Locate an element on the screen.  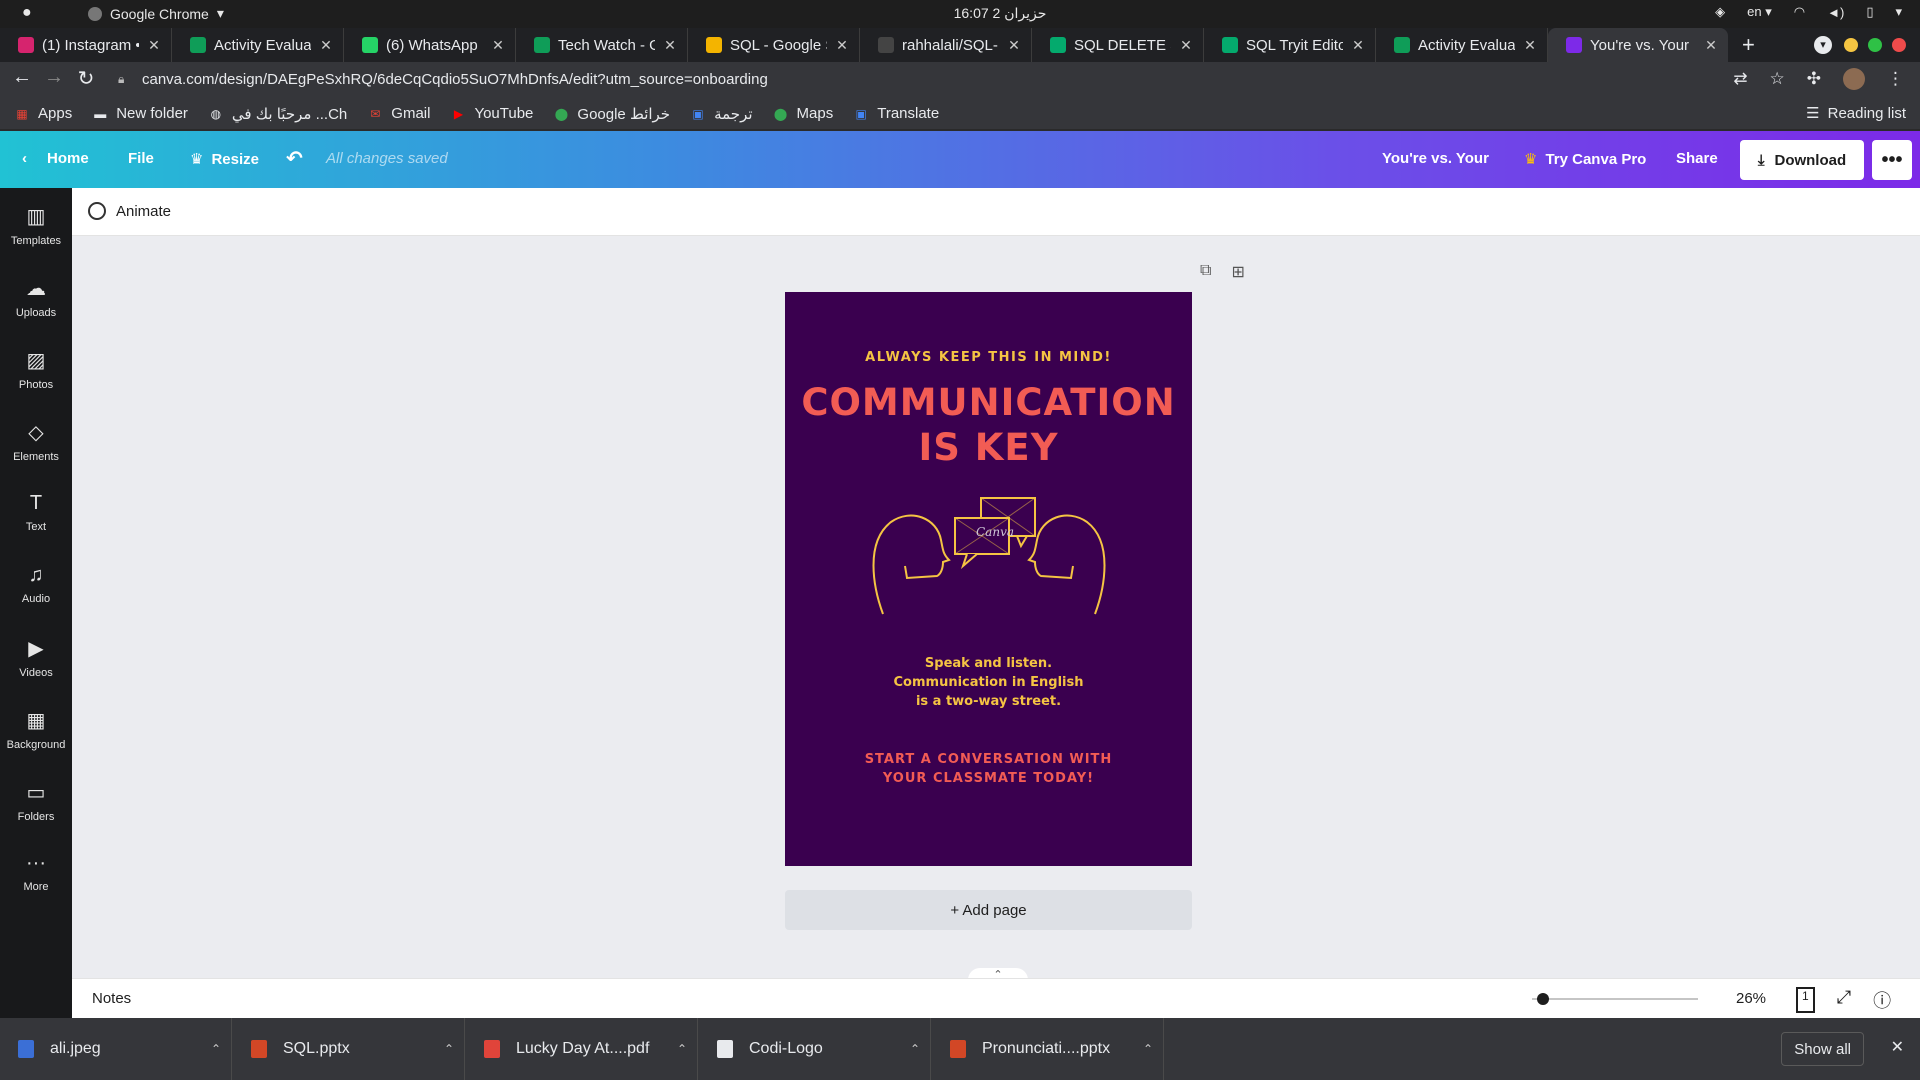
tab-search-icon: ▾ is located at coordinates (1823, 45).